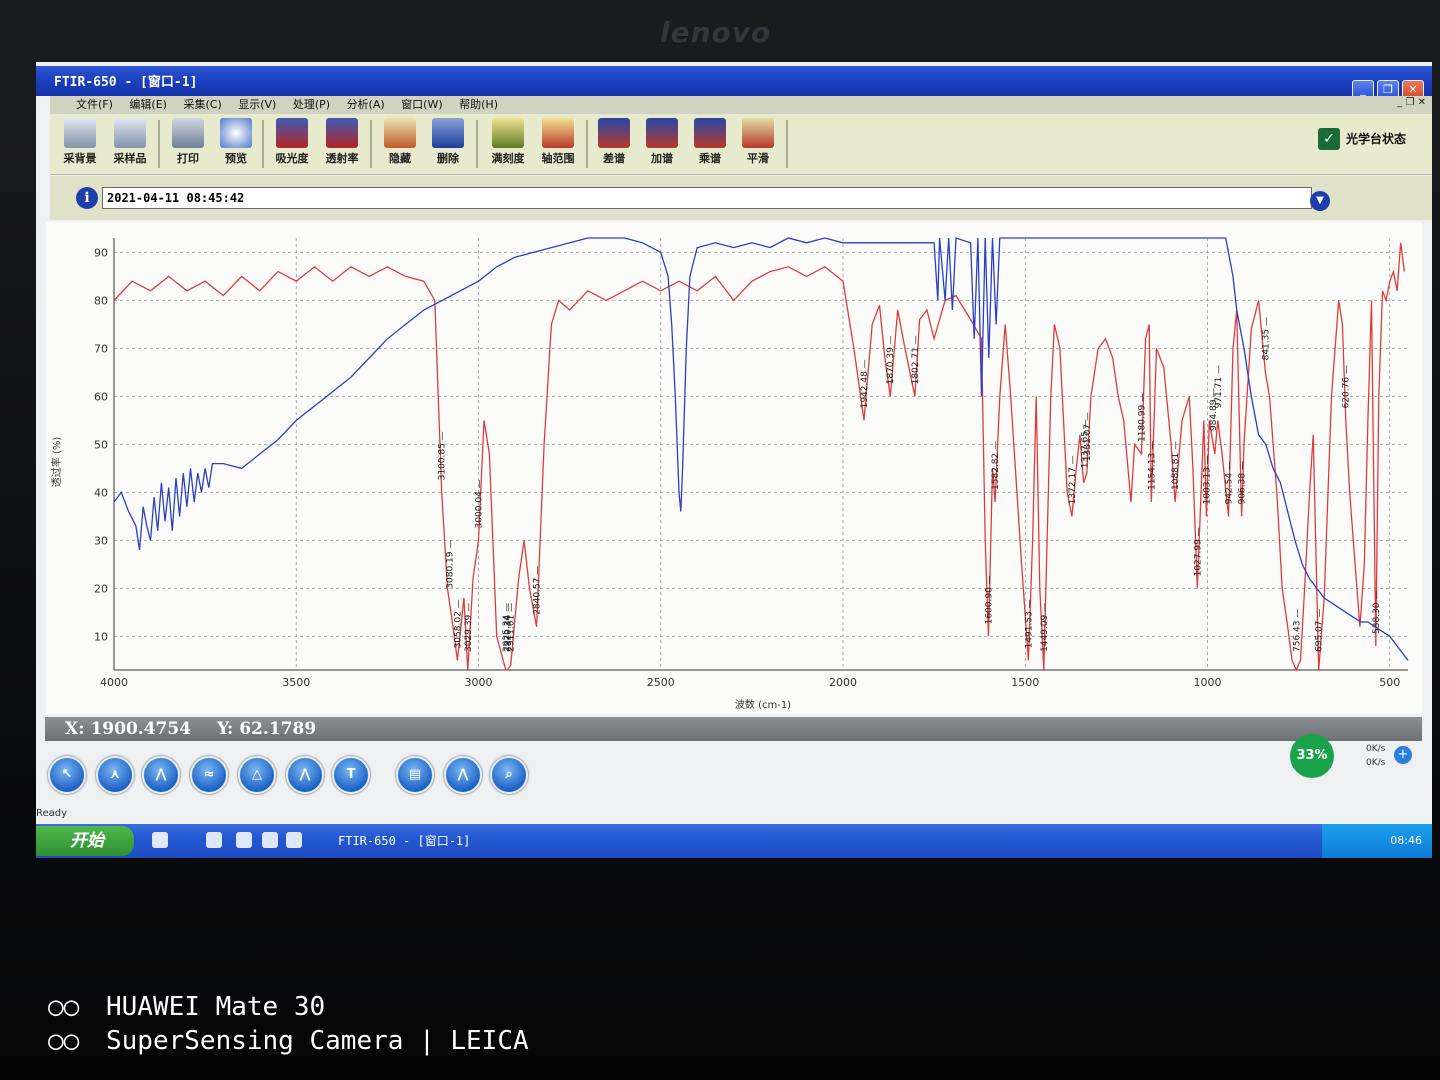 This screenshot has height=1080, width=1440. Describe the element at coordinates (236, 144) in the screenshot. I see `preview-button: 预览` at that location.